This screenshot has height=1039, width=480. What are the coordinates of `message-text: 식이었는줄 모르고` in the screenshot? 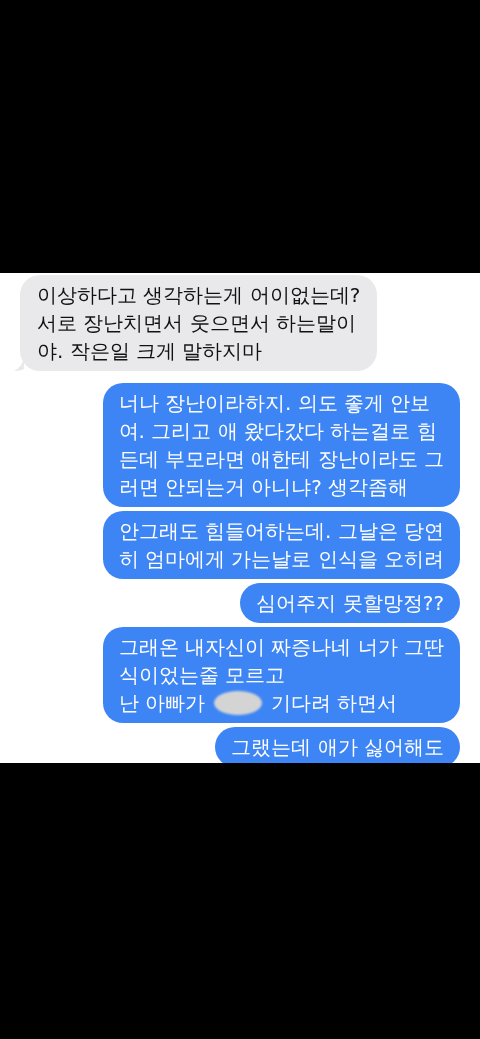 It's located at (201, 675).